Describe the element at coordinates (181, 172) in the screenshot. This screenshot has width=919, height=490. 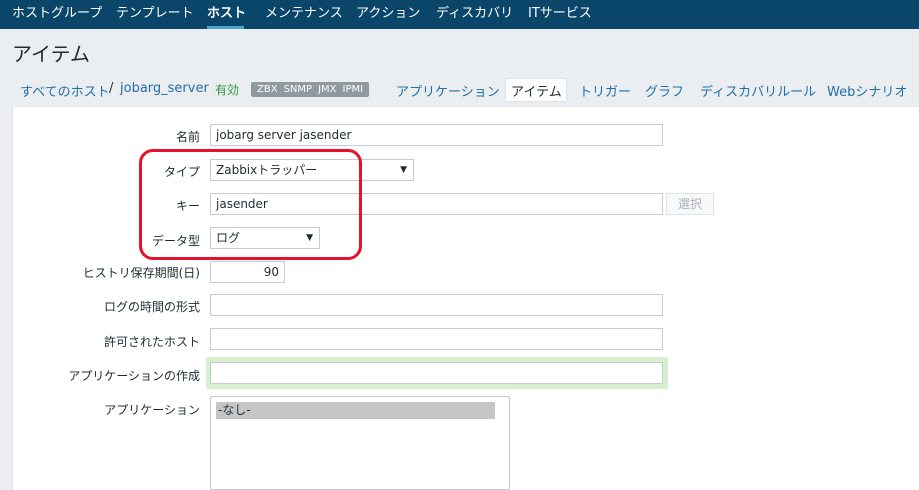
I see `type-label: タイプ` at that location.